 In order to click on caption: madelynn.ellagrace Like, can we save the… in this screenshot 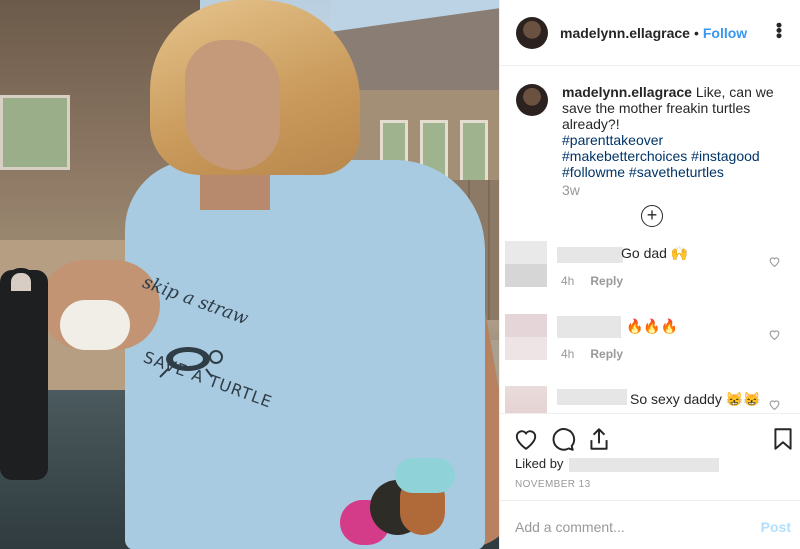, I will do `click(653, 132)`.